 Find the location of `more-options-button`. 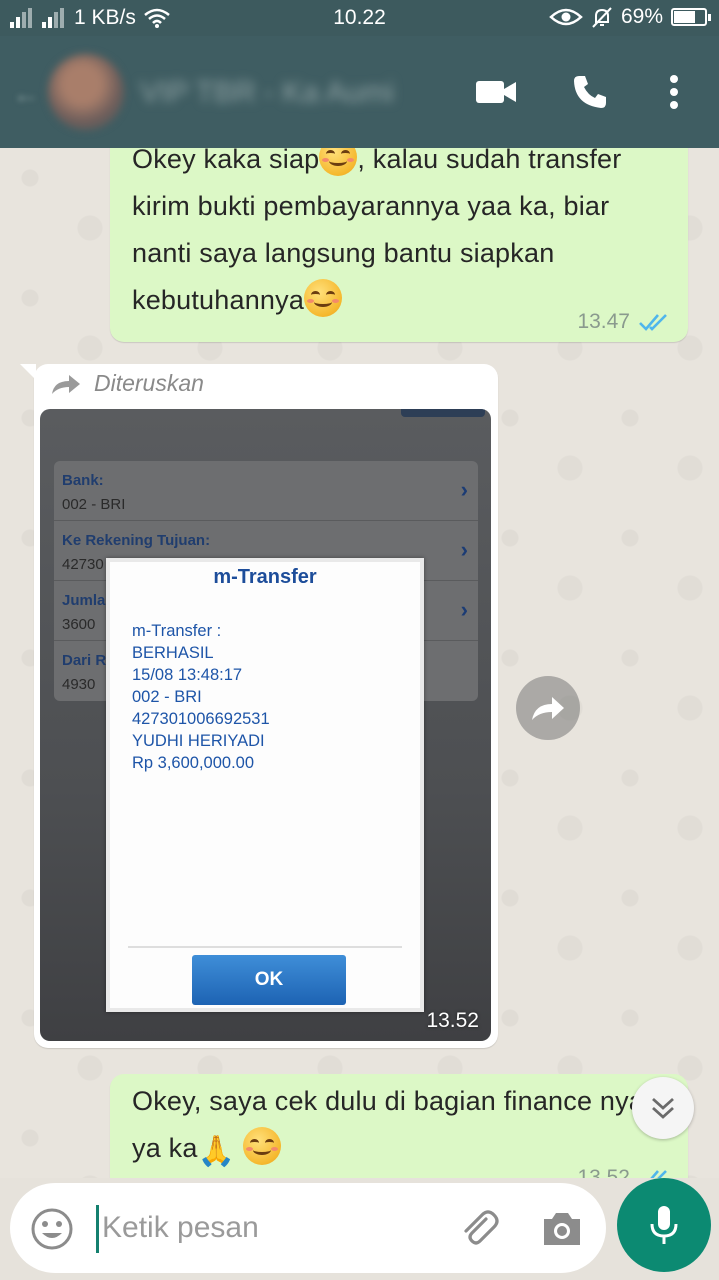

more-options-button is located at coordinates (674, 92).